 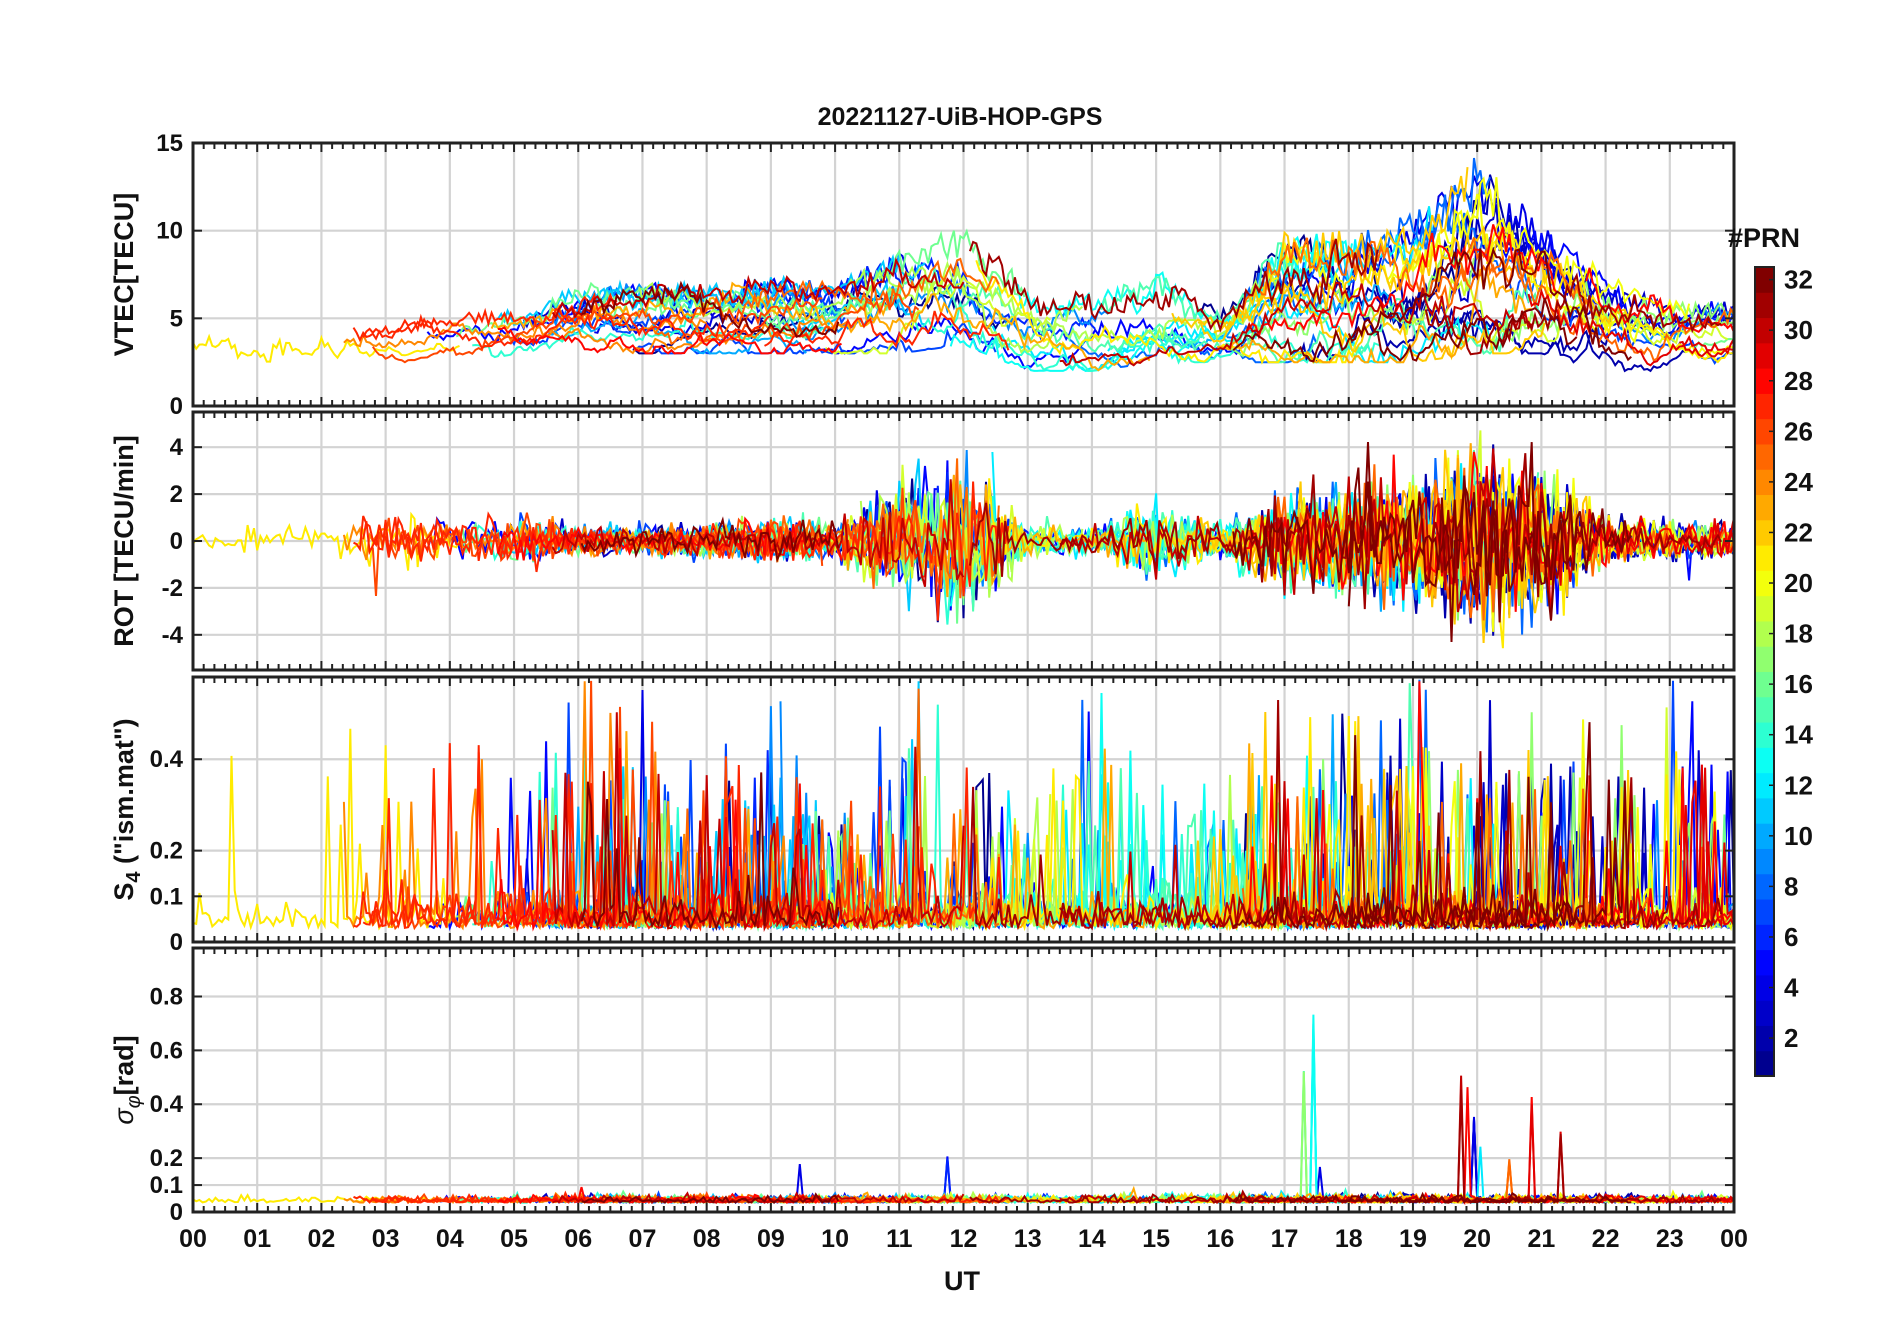 I want to click on x-tick-label: 12, so click(x=964, y=1239).